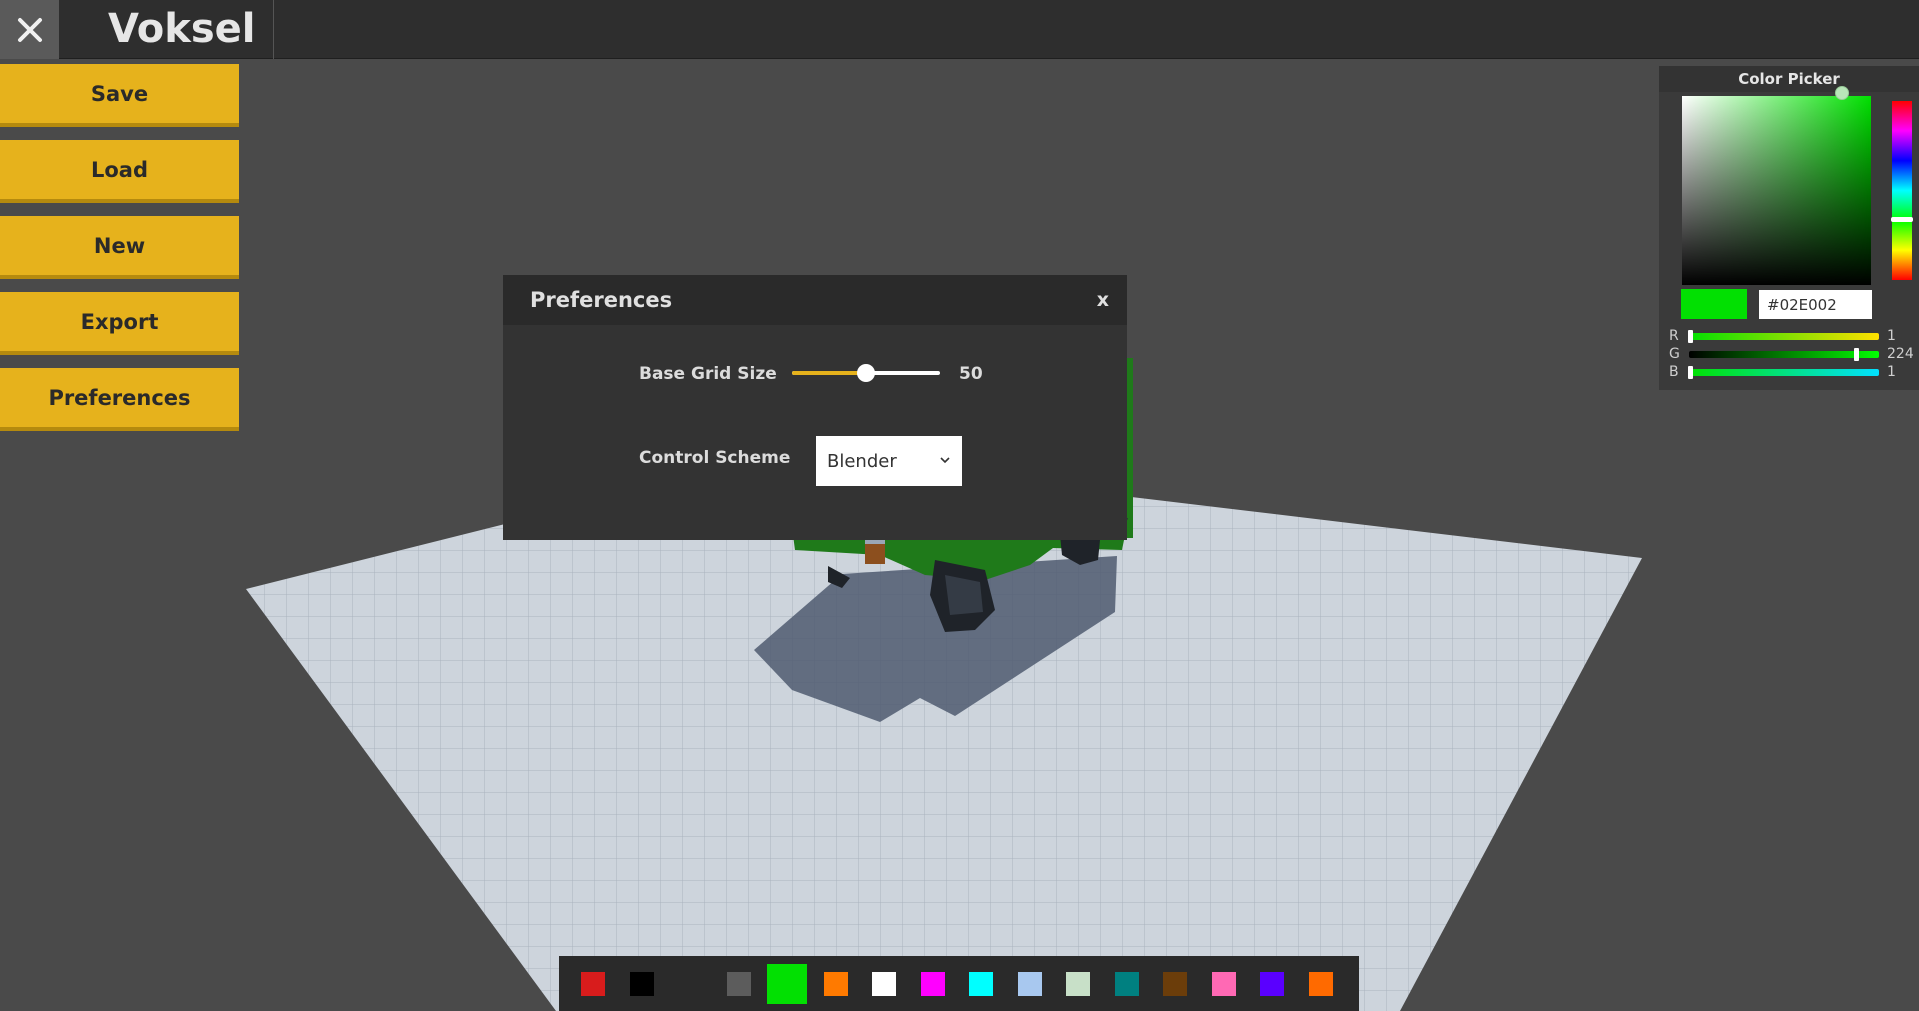 This screenshot has height=1011, width=1919. I want to click on hue-handle, so click(1902, 219).